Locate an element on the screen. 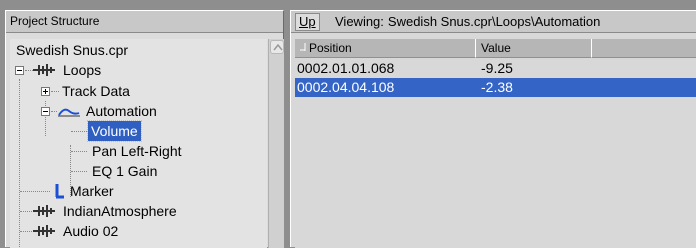 Image resolution: width=696 pixels, height=248 pixels. column-header-position: Position is located at coordinates (385, 48).